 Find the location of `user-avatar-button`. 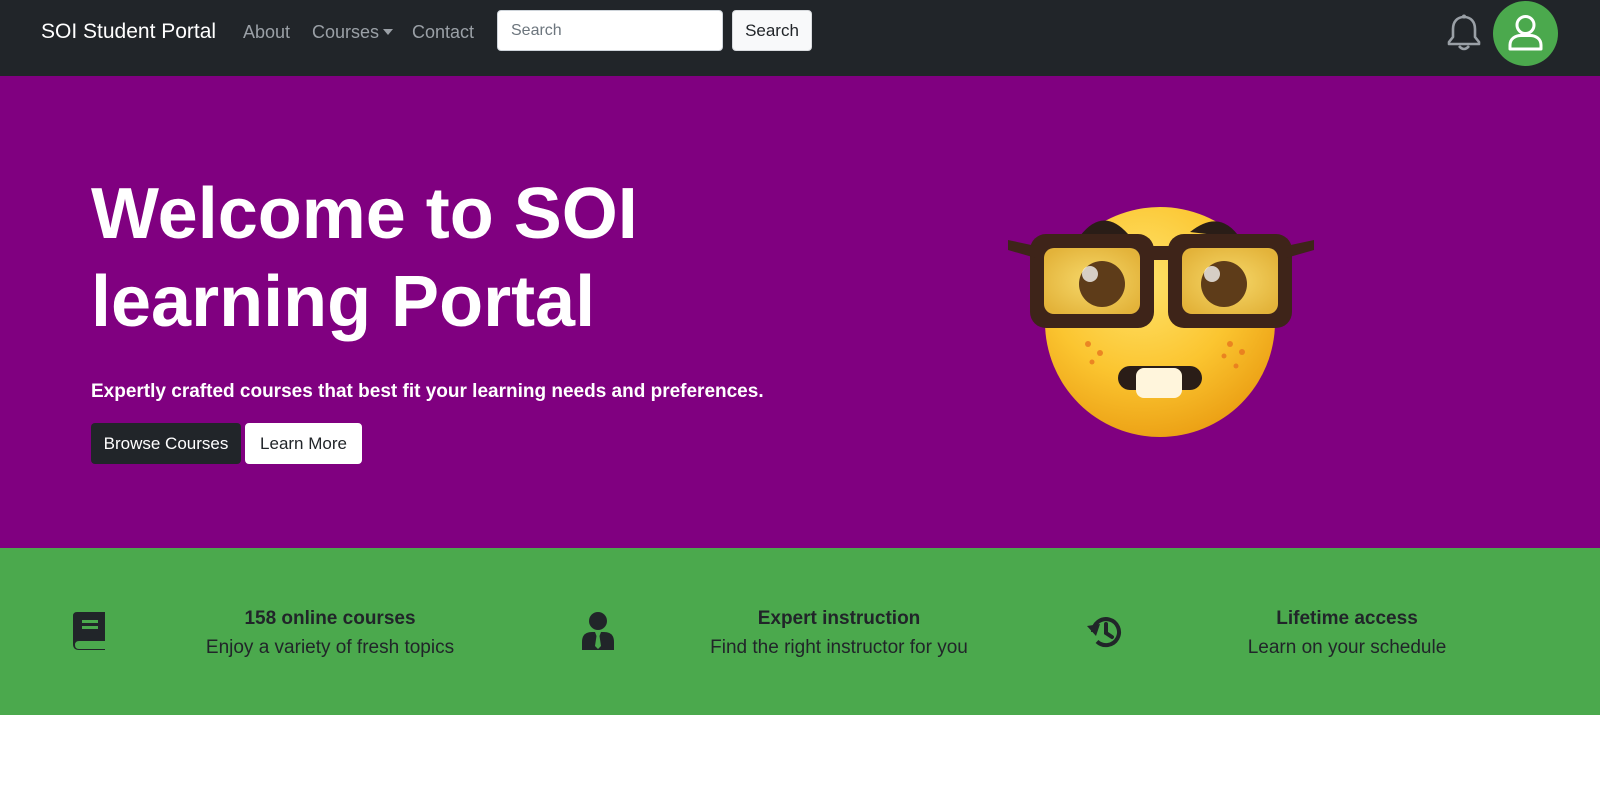

user-avatar-button is located at coordinates (1525, 33).